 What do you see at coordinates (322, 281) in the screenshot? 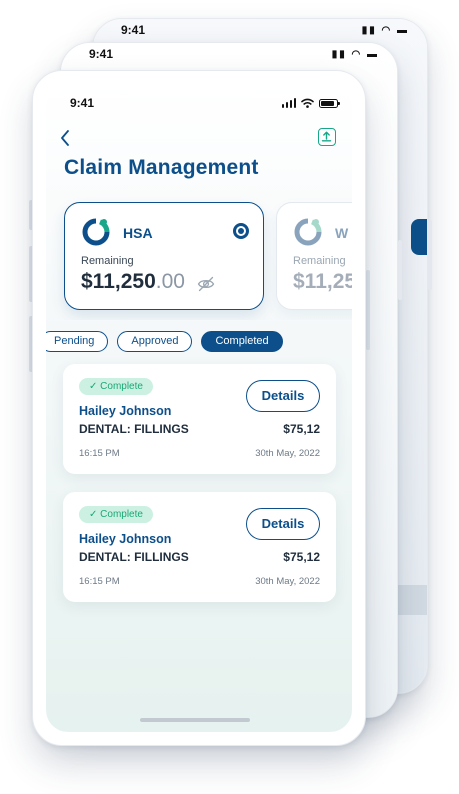
I see `remaining-amount: $11,25` at bounding box center [322, 281].